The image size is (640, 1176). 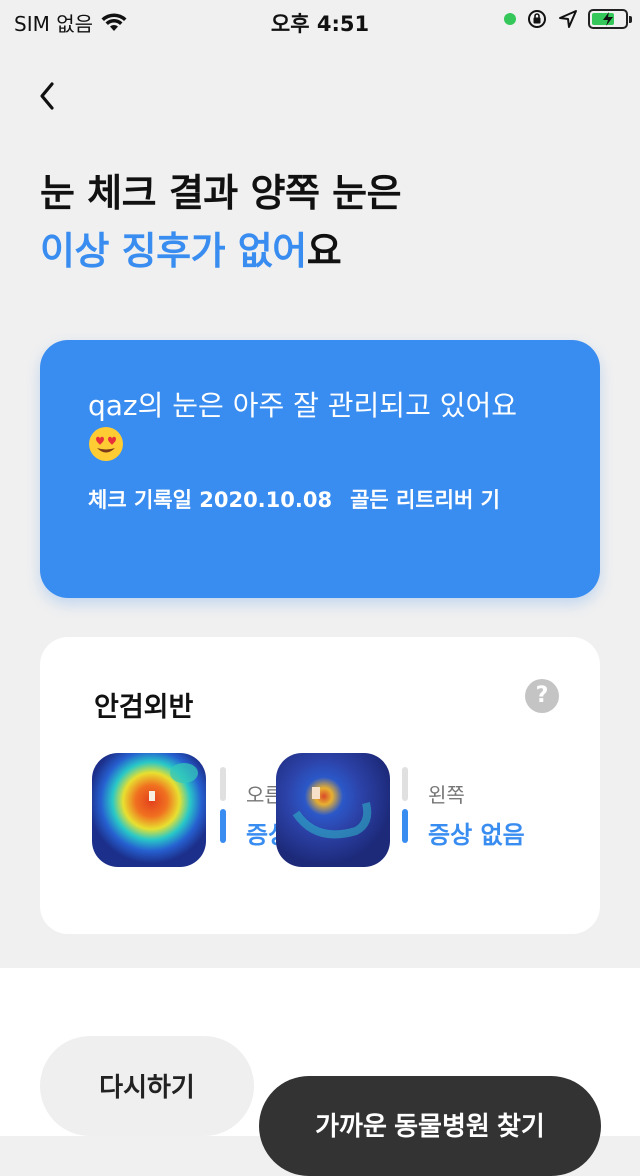 What do you see at coordinates (173, 251) in the screenshot?
I see `headline-accent: 이상 징후가 없어` at bounding box center [173, 251].